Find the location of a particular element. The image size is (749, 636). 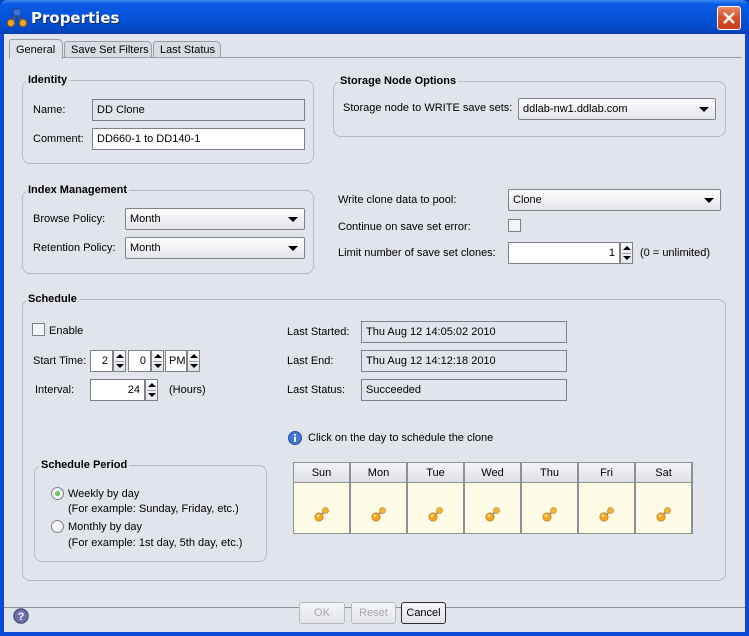

identity-group is located at coordinates (168, 122).